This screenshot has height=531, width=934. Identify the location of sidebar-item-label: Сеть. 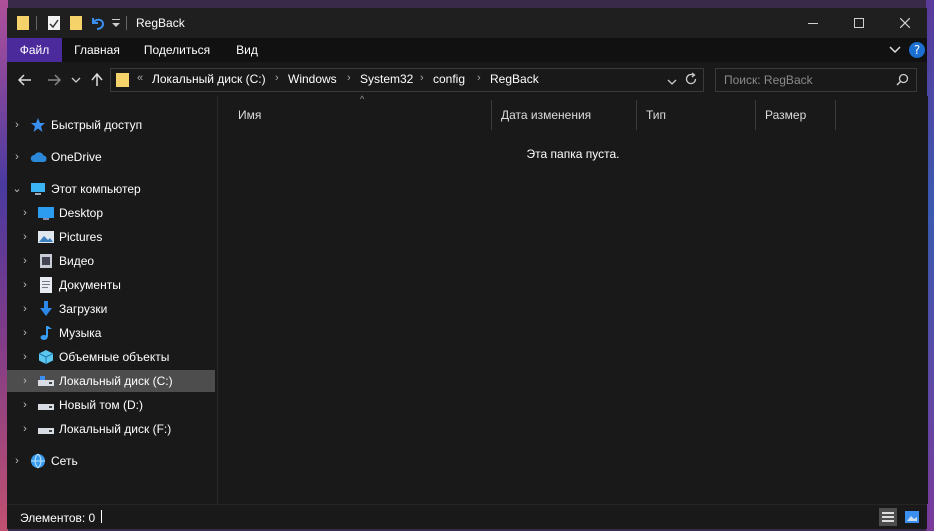
(64, 461).